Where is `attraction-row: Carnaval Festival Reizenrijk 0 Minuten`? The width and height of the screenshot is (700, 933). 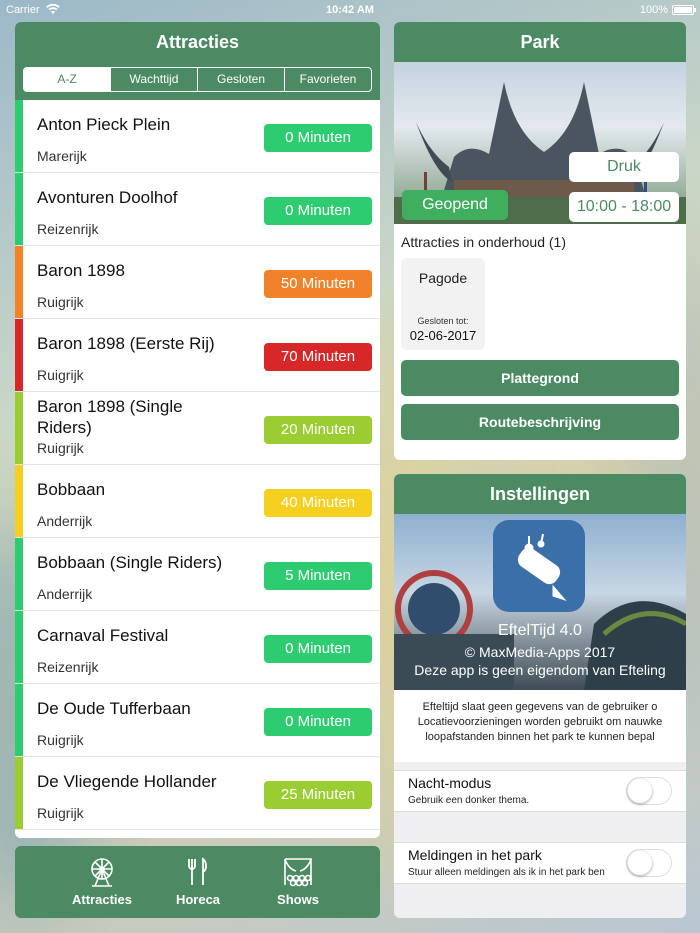 attraction-row: Carnaval Festival Reizenrijk 0 Minuten is located at coordinates (197, 647).